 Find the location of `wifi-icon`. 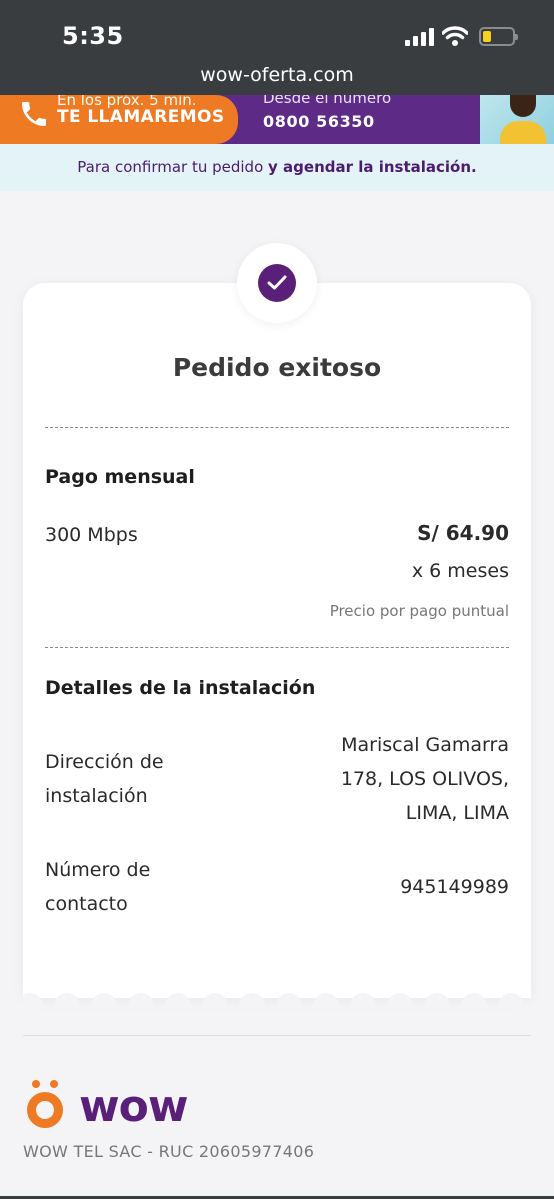

wifi-icon is located at coordinates (455, 36).